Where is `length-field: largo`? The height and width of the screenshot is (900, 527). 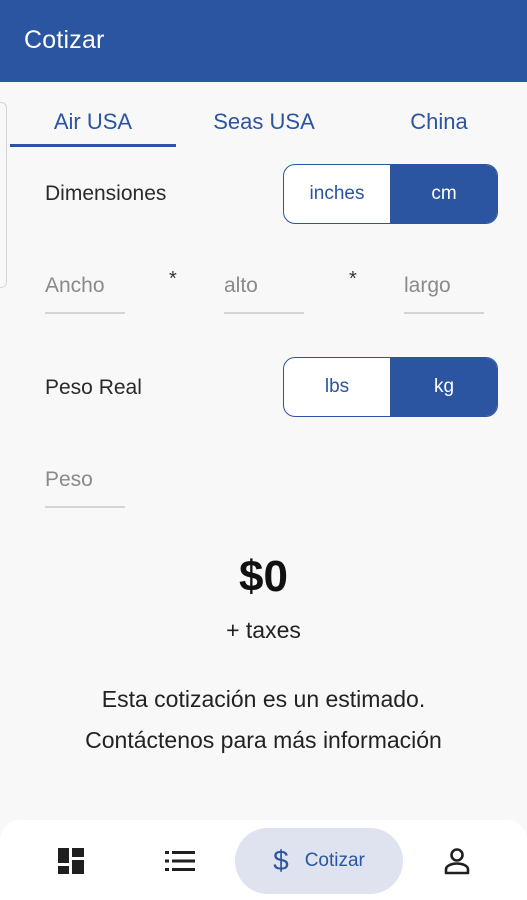
length-field: largo is located at coordinates (444, 288).